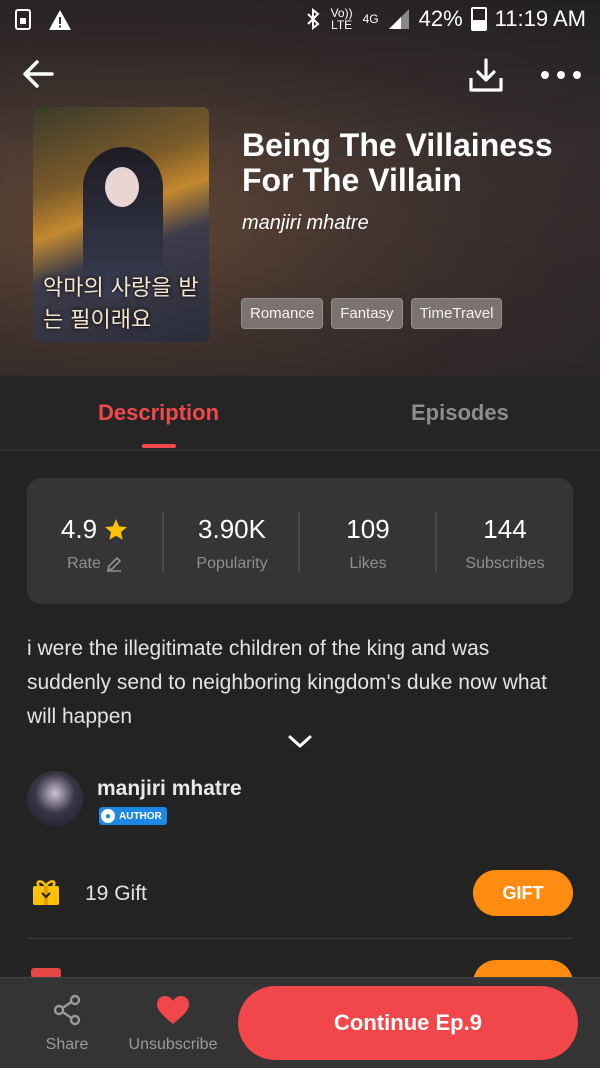 The height and width of the screenshot is (1068, 600). What do you see at coordinates (300, 938) in the screenshot?
I see `divider` at bounding box center [300, 938].